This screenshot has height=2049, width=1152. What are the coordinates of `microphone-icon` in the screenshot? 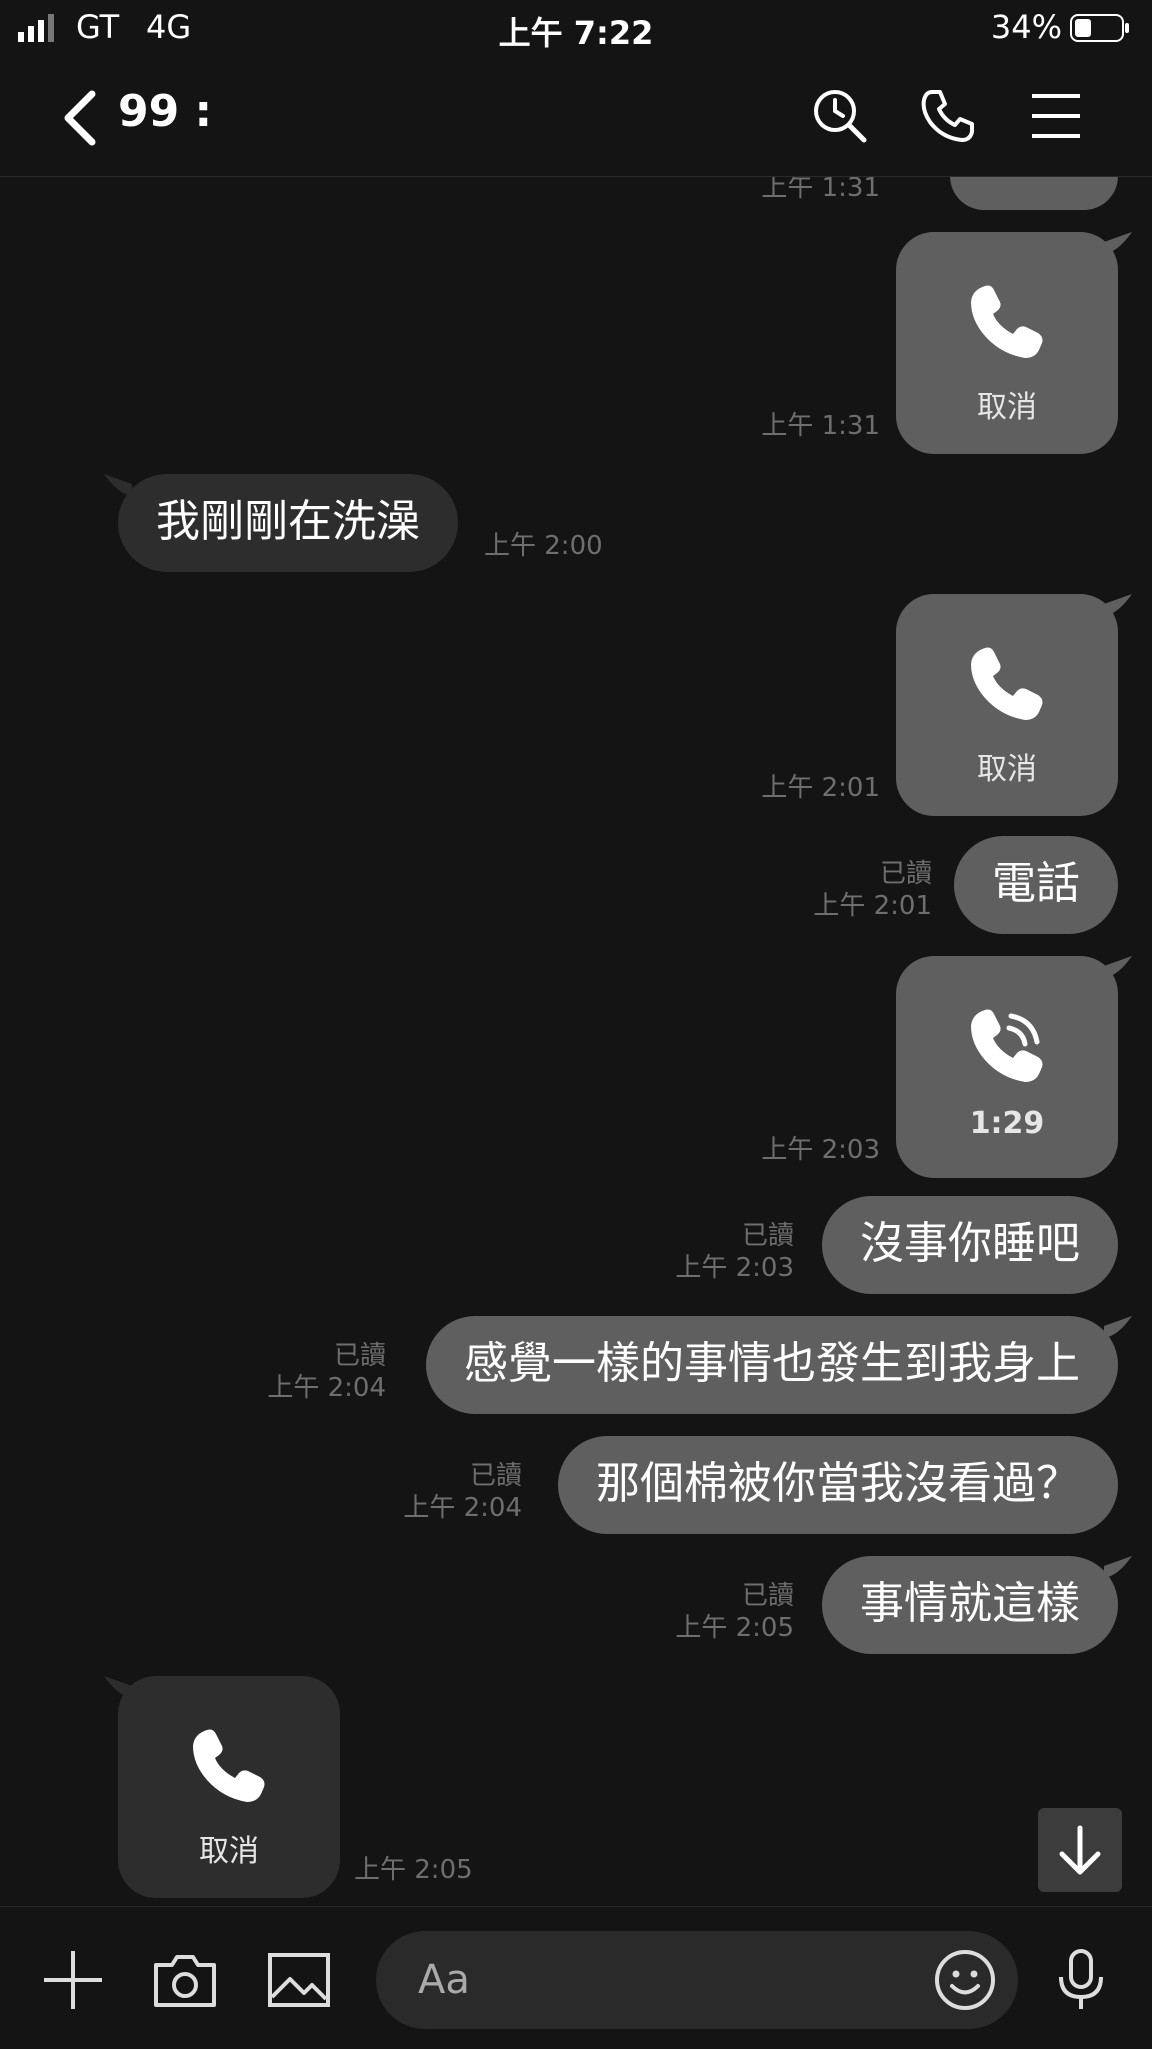 It's located at (1081, 1980).